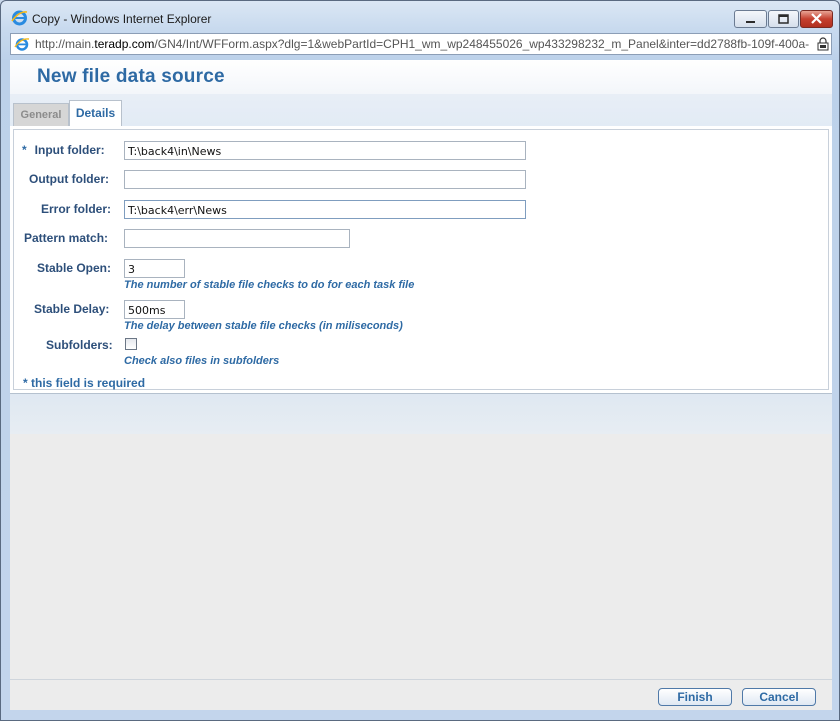 The width and height of the screenshot is (840, 721). I want to click on maximize-button, so click(783, 19).